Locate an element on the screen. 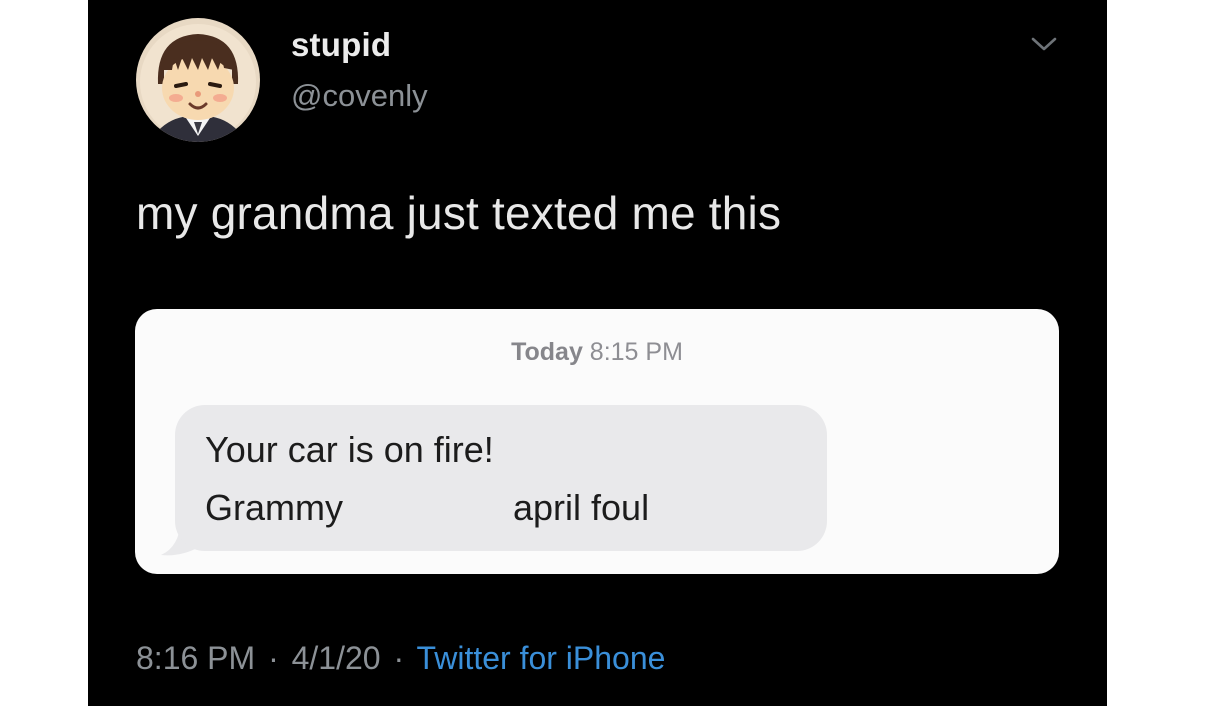 The height and width of the screenshot is (706, 1212). user-handle: @covenly is located at coordinates (359, 96).